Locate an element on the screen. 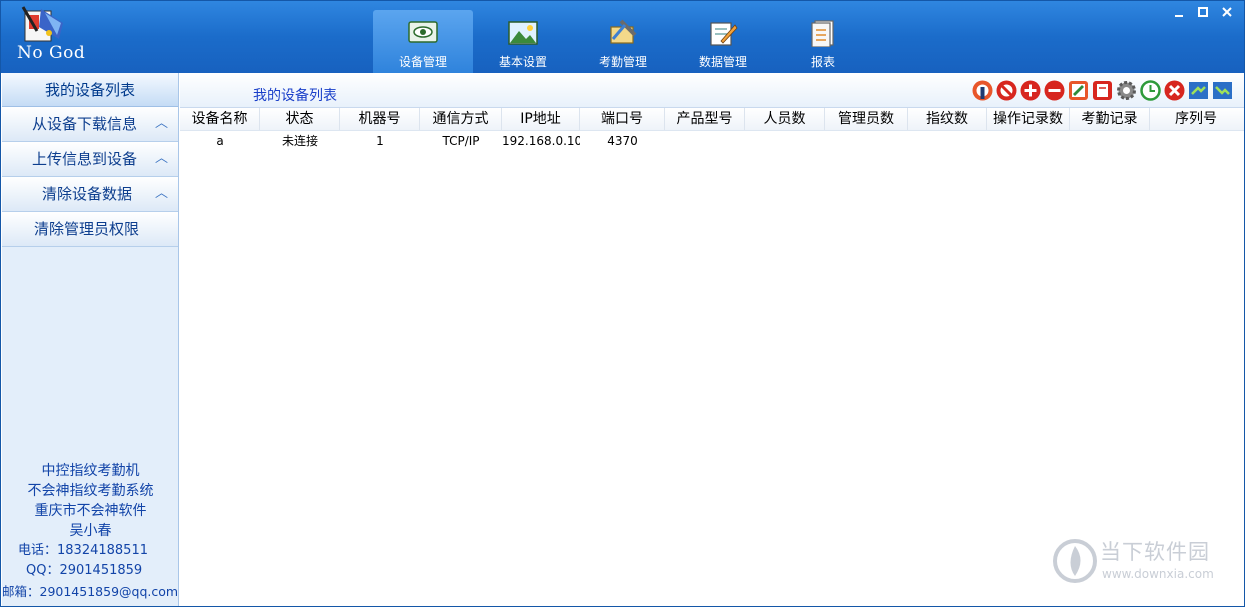 The image size is (1245, 607). info-line: 重庆市不会神软件 is located at coordinates (90, 510).